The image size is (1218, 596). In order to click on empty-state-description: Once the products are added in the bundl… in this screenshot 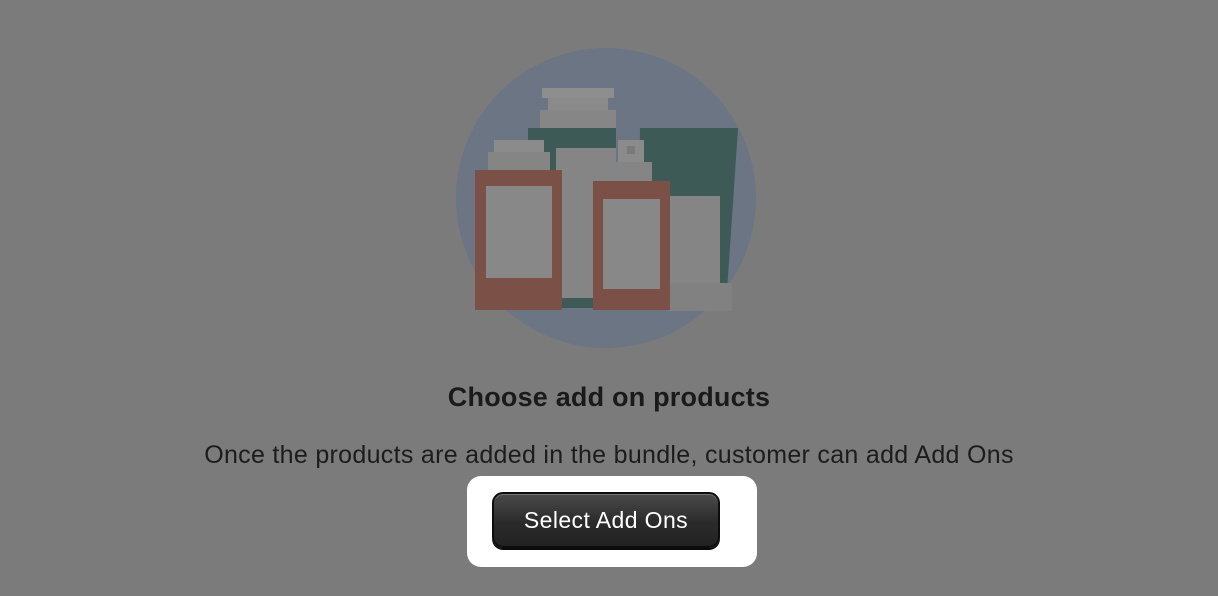, I will do `click(609, 455)`.